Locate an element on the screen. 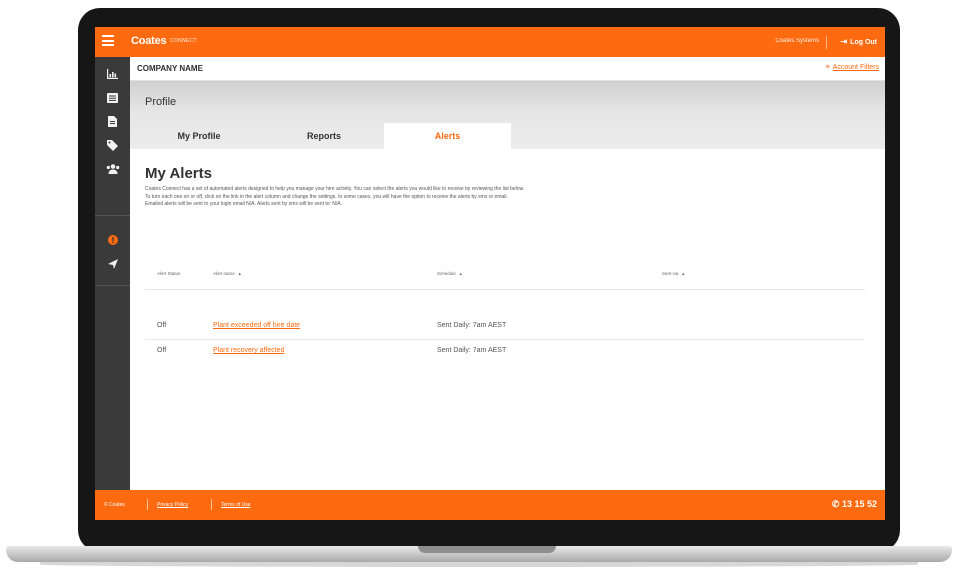 The height and width of the screenshot is (571, 958). alert-icon is located at coordinates (112, 242).